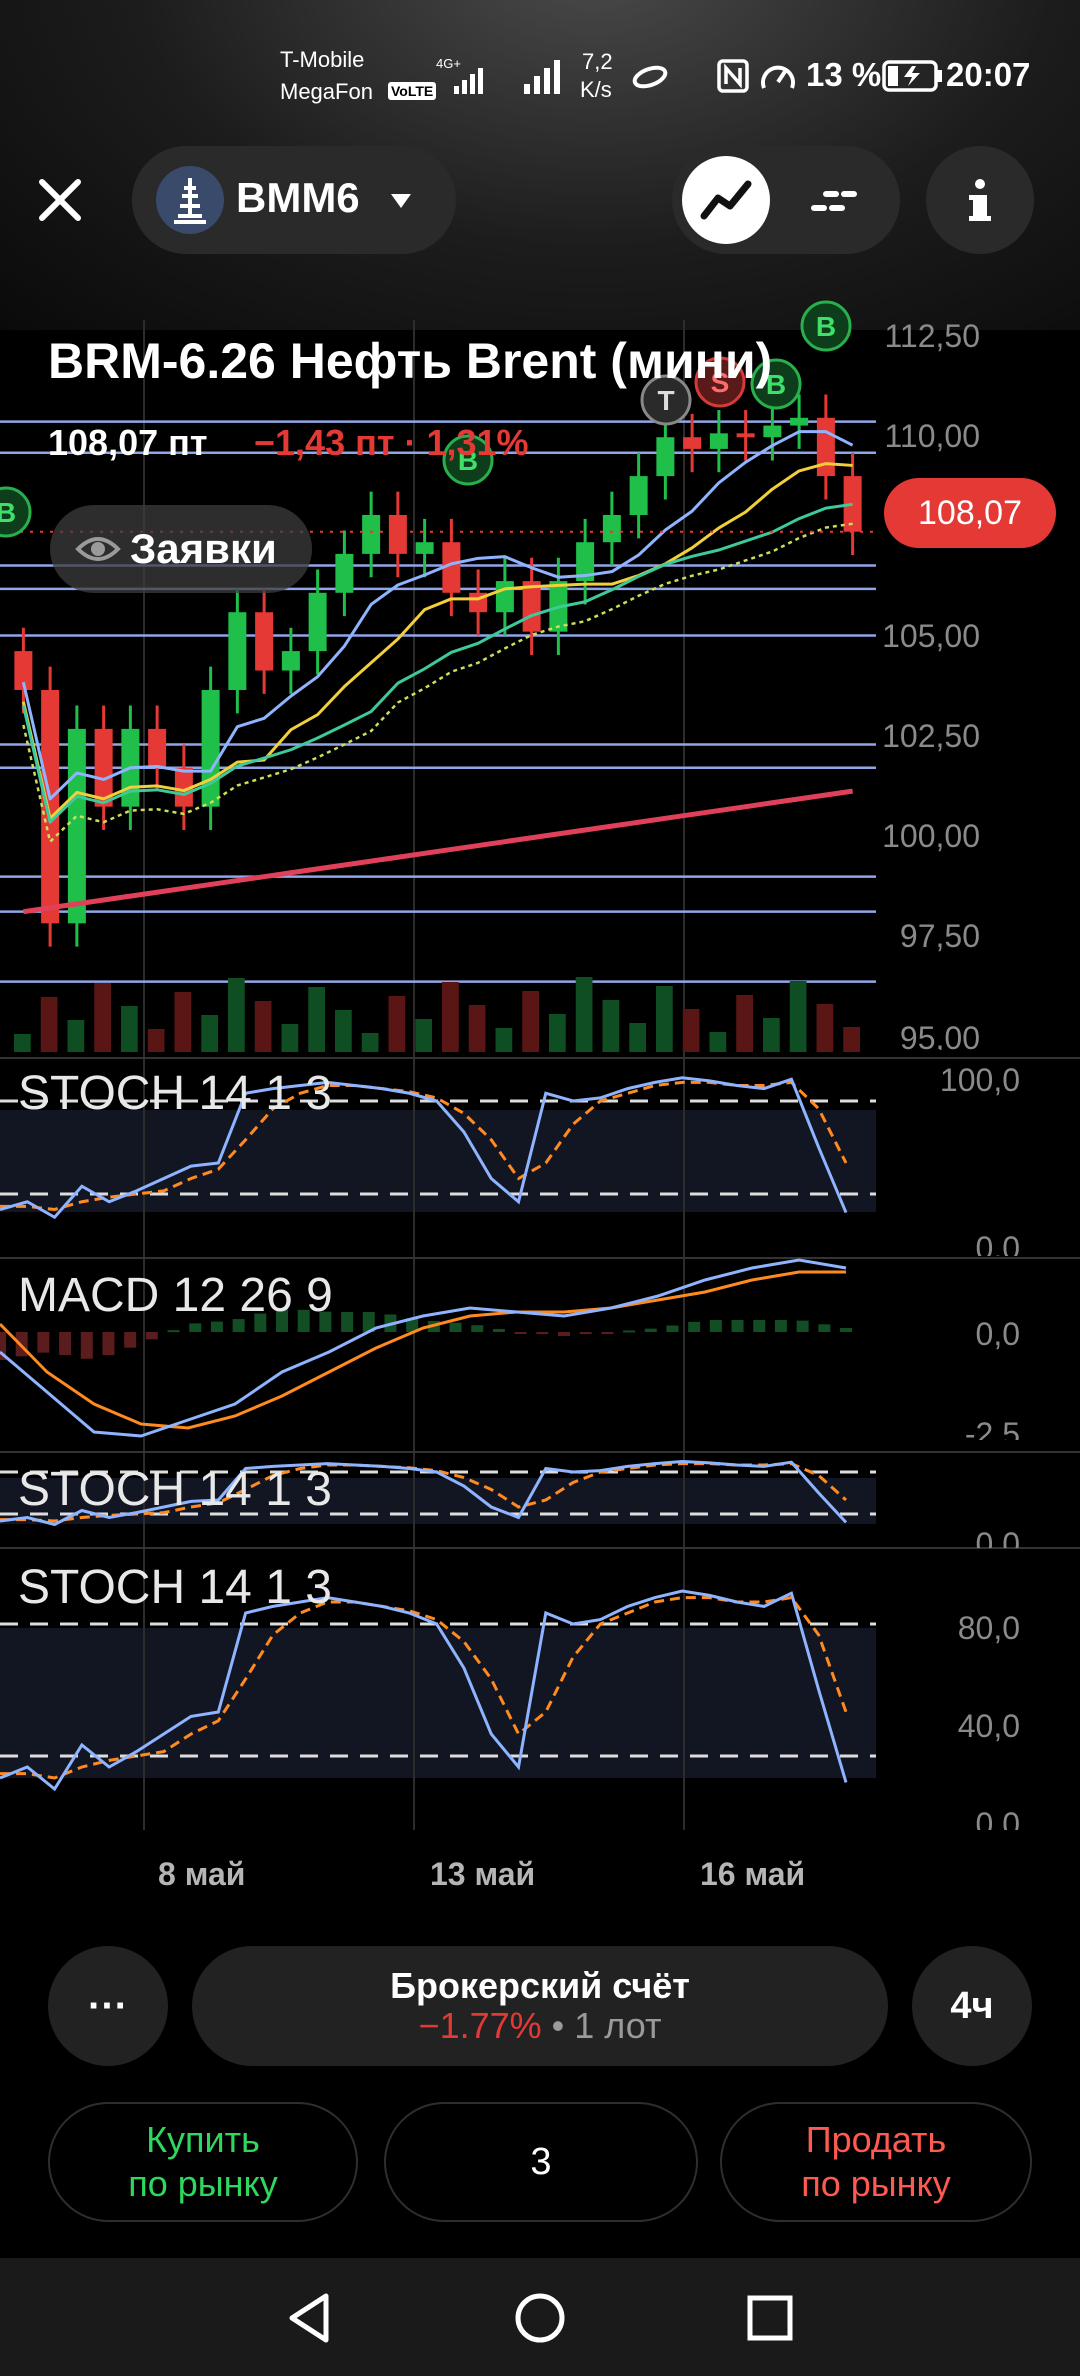 The image size is (1080, 2376). What do you see at coordinates (980, 200) in the screenshot?
I see `info-button` at bounding box center [980, 200].